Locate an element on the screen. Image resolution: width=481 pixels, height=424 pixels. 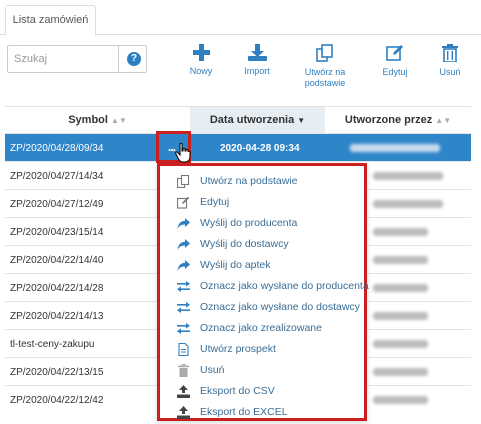
search-input is located at coordinates (63, 59).